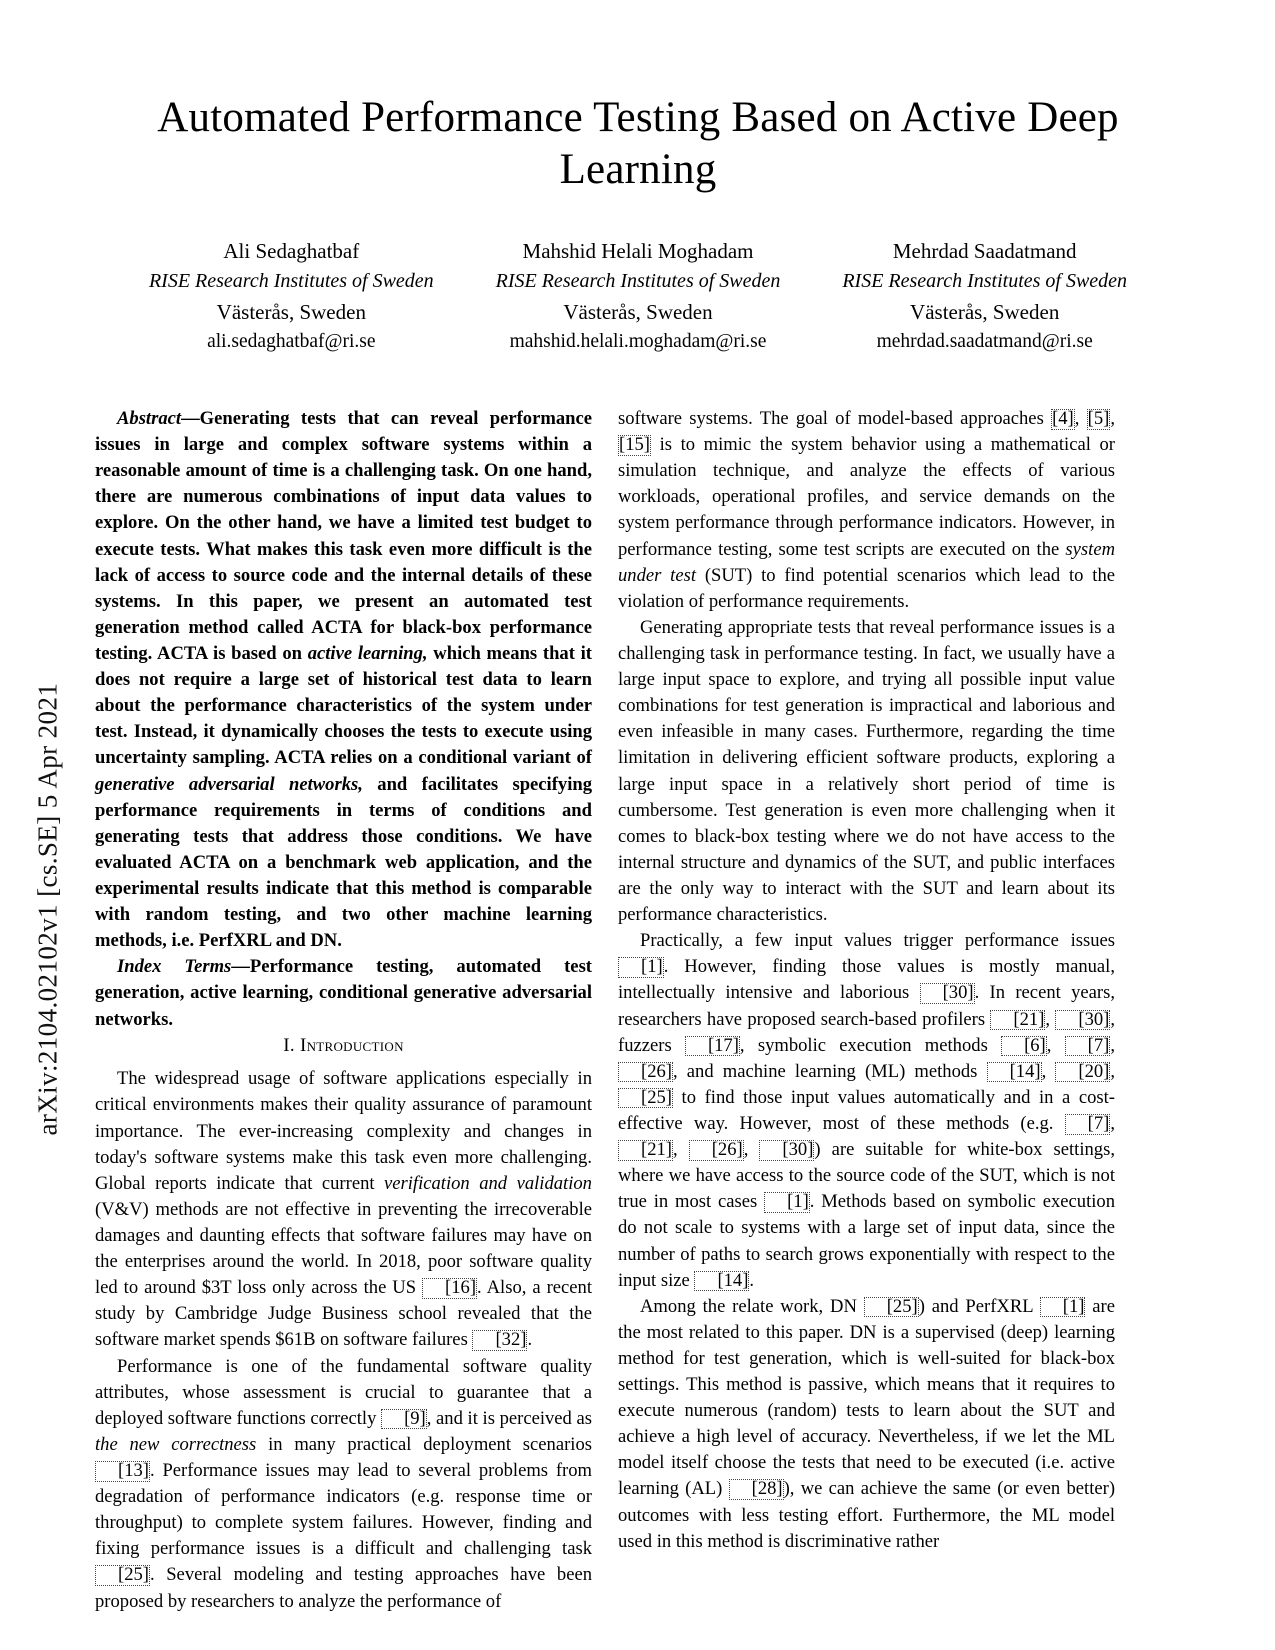  I want to click on citation-link: [9], so click(404, 1419).